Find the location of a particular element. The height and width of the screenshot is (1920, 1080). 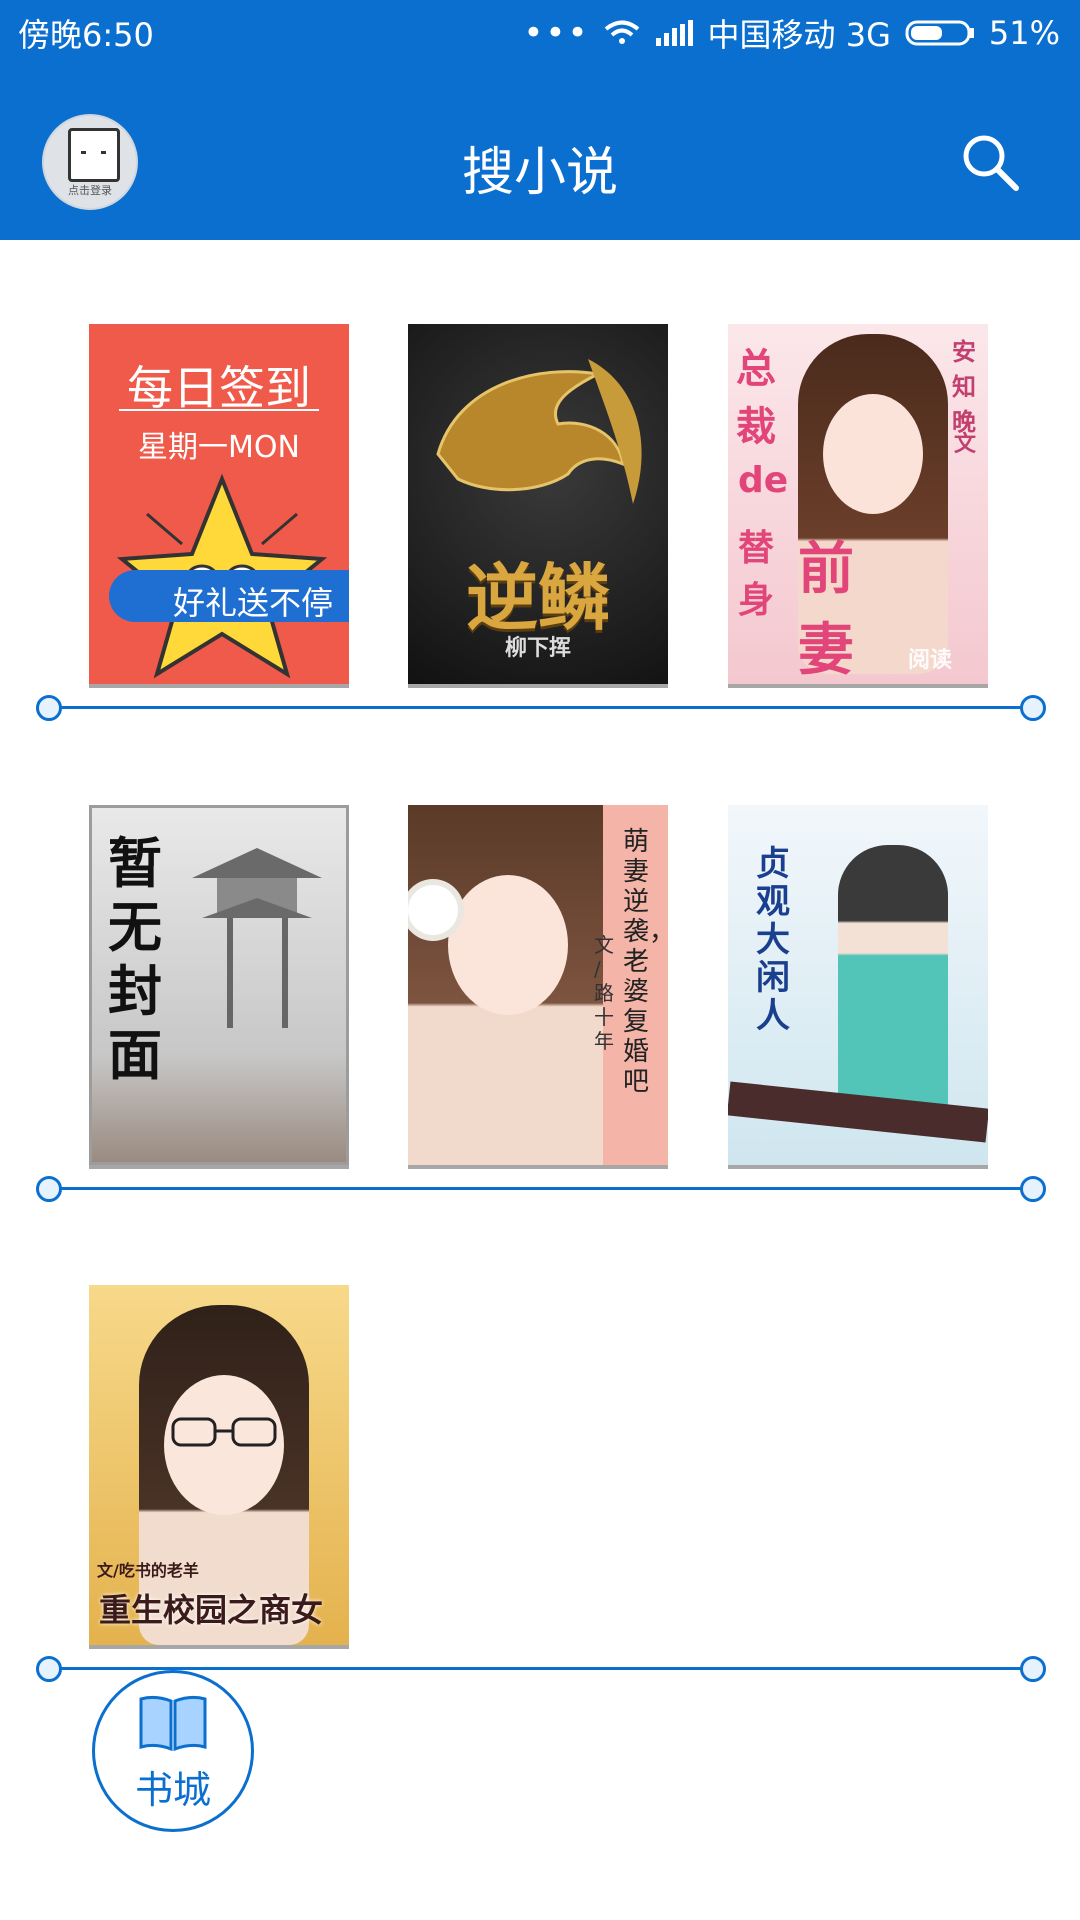

book-card-no-cover: 暂无封面 is located at coordinates (219, 985).